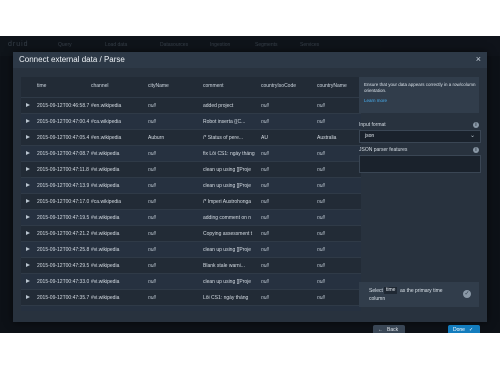  I want to click on done-button: Done ✓, so click(464, 329).